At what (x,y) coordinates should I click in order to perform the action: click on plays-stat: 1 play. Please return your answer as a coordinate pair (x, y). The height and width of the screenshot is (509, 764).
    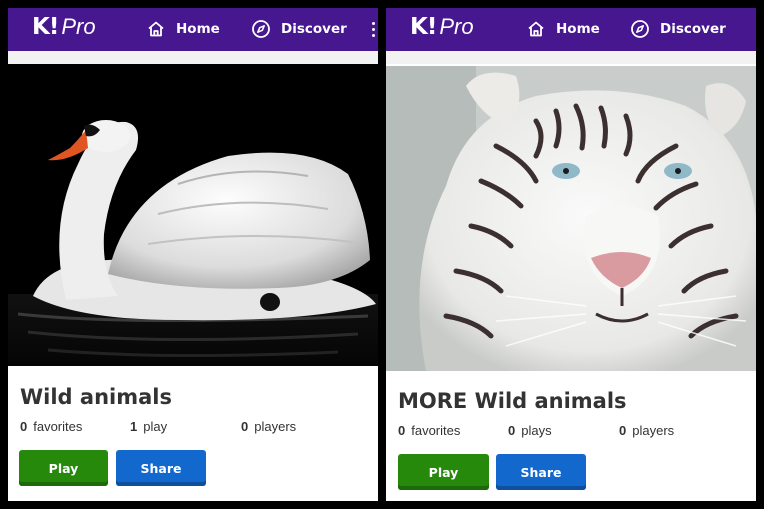
    Looking at the image, I should click on (148, 426).